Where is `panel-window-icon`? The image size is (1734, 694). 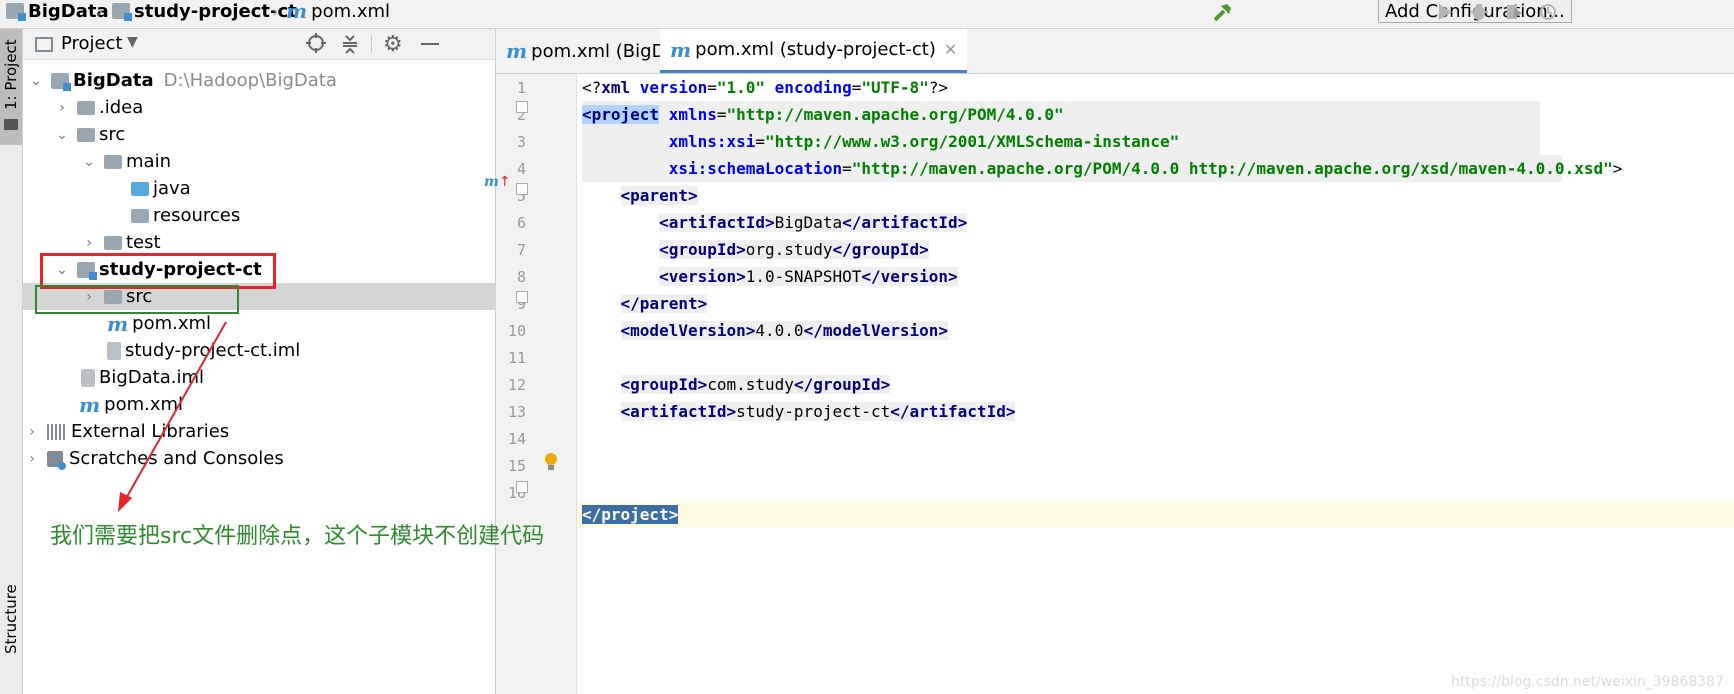
panel-window-icon is located at coordinates (44, 44).